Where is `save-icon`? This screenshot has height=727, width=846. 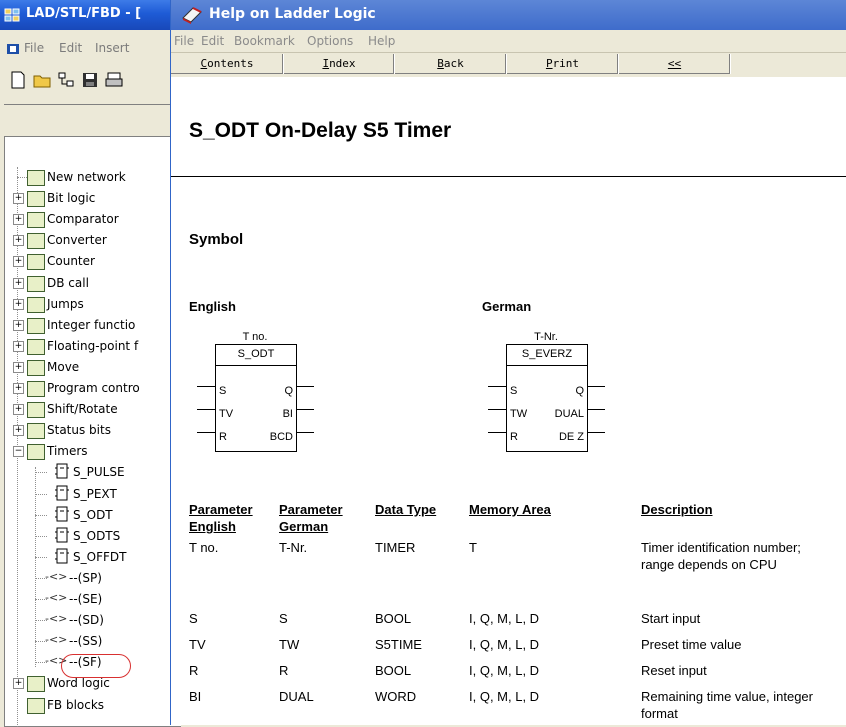 save-icon is located at coordinates (90, 80).